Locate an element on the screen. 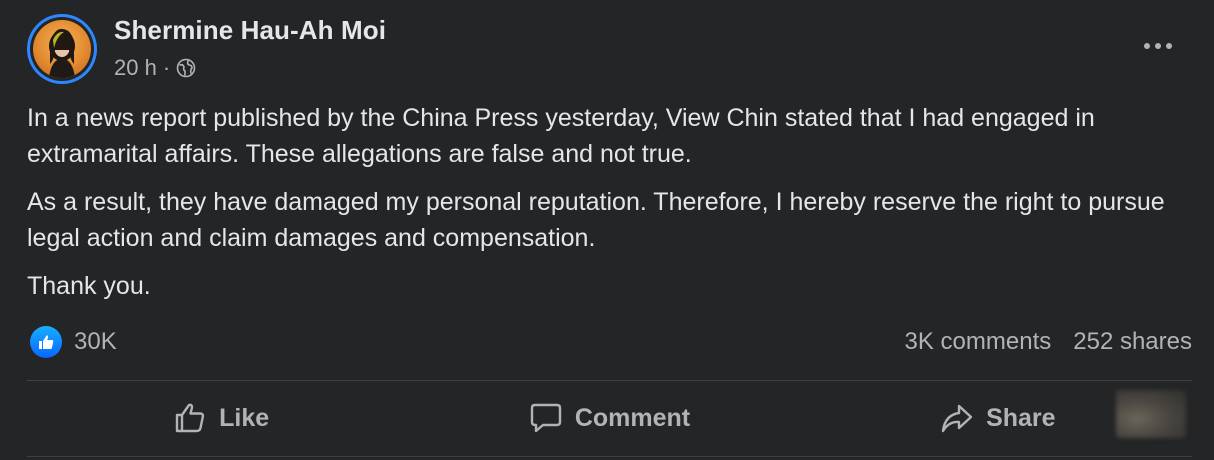 This screenshot has width=1214, height=460. author-name: Shermine Hau-Ah Moi is located at coordinates (250, 30).